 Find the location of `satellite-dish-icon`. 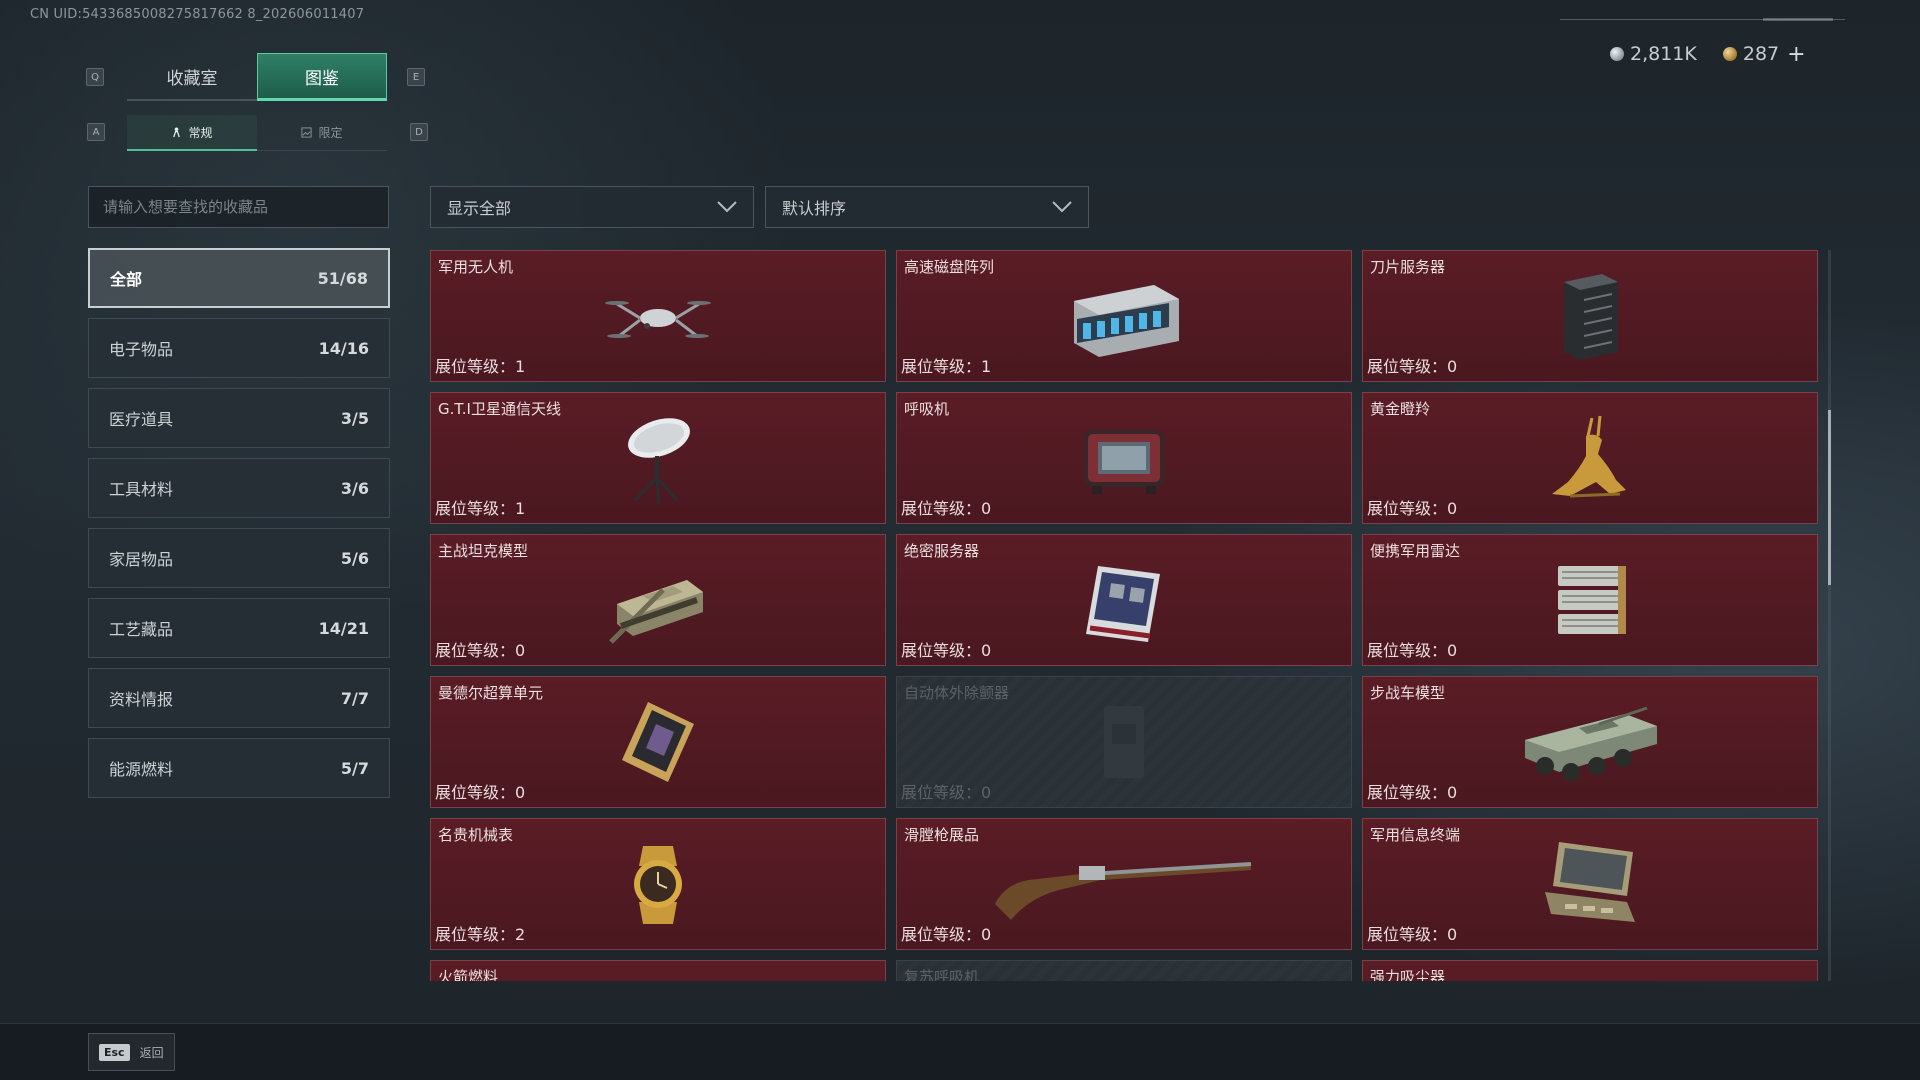

satellite-dish-icon is located at coordinates (659, 461).